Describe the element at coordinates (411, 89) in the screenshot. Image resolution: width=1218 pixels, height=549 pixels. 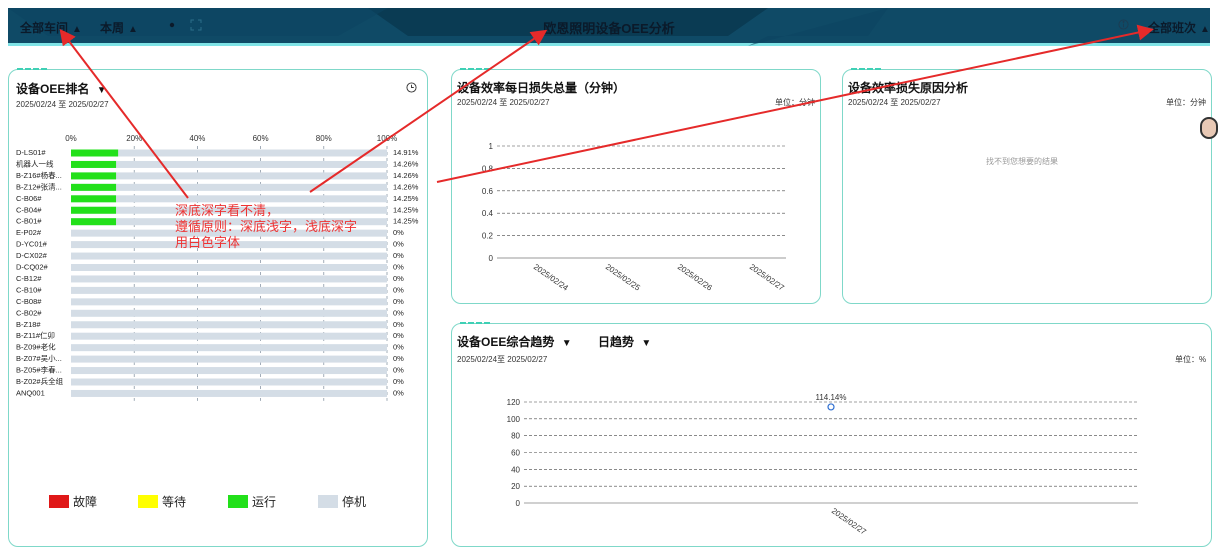
I see `clock-icon` at that location.